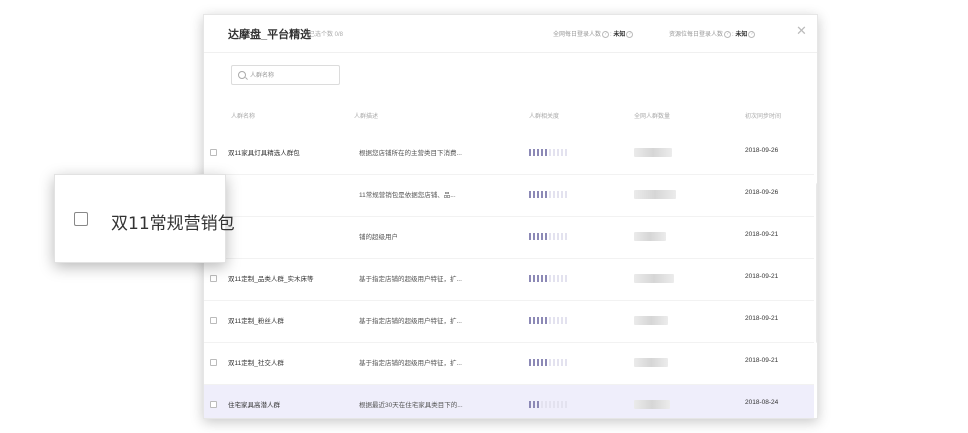 The image size is (968, 433). Describe the element at coordinates (326, 35) in the screenshot. I see `selected-count: 已选个数 0/8` at that location.